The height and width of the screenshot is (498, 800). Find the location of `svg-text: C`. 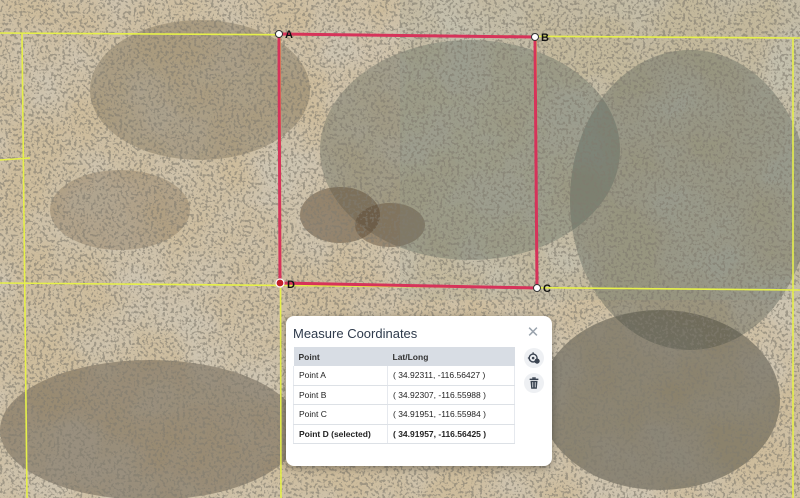

svg-text: C is located at coordinates (547, 289).